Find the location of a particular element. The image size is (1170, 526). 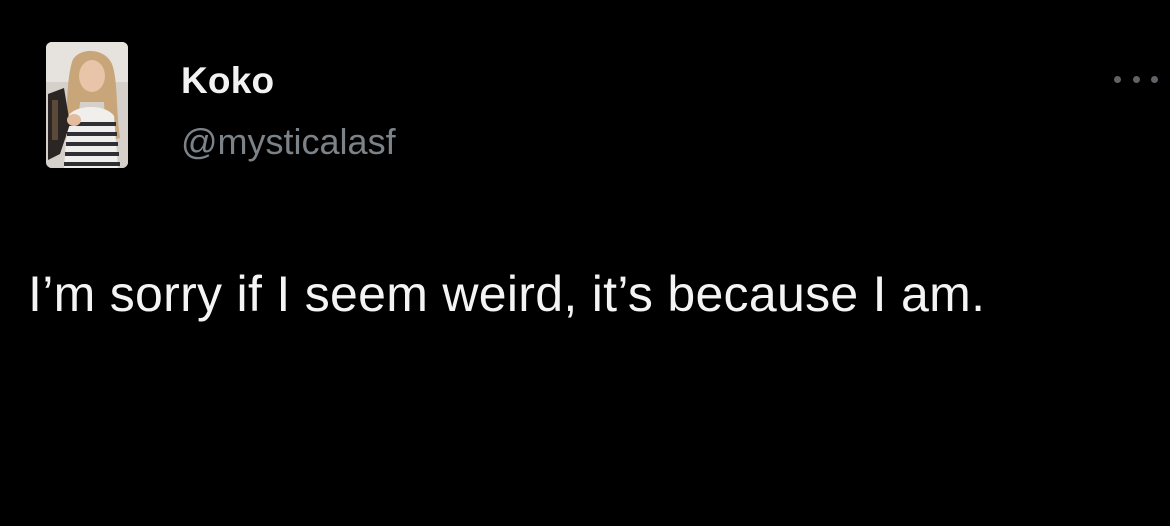

author-name: Koko is located at coordinates (227, 81).